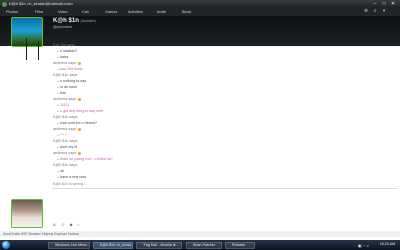 The height and width of the screenshot is (250, 400). What do you see at coordinates (72, 177) in the screenshot?
I see `chat-line: – have a rest now` at bounding box center [72, 177].